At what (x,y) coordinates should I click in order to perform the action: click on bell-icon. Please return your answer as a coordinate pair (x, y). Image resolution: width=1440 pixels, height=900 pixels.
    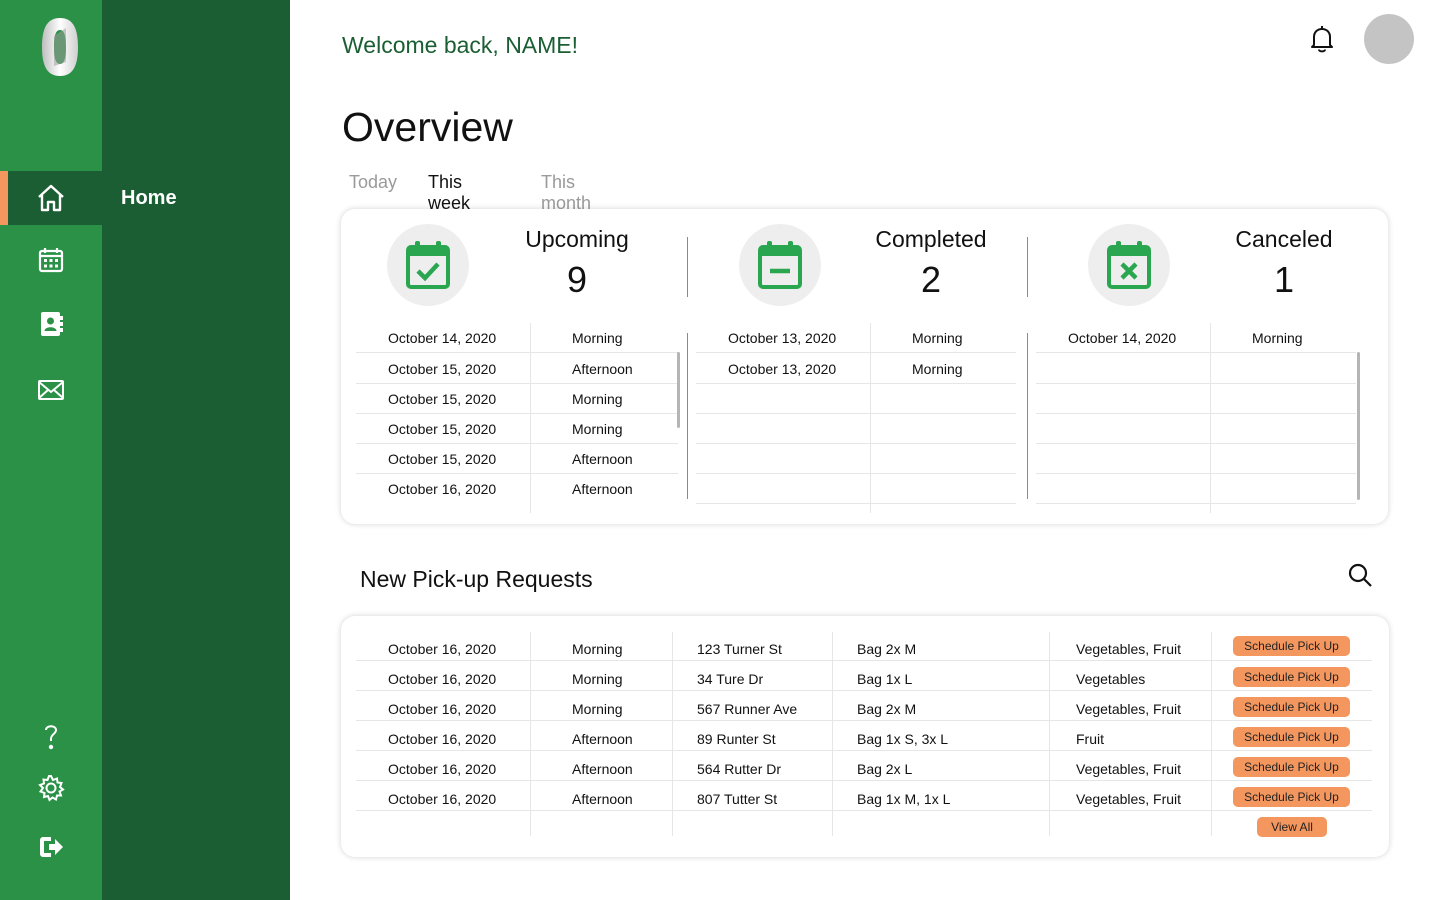
    Looking at the image, I should click on (1322, 39).